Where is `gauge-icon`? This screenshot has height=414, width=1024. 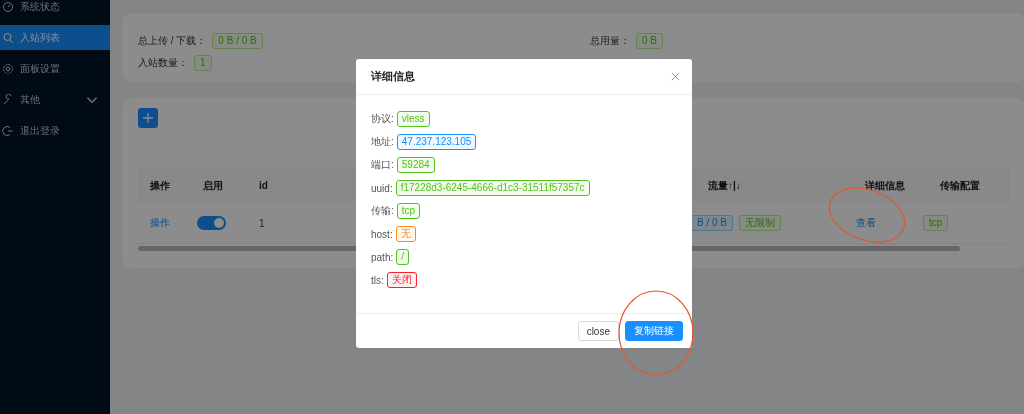
gauge-icon is located at coordinates (8, 6).